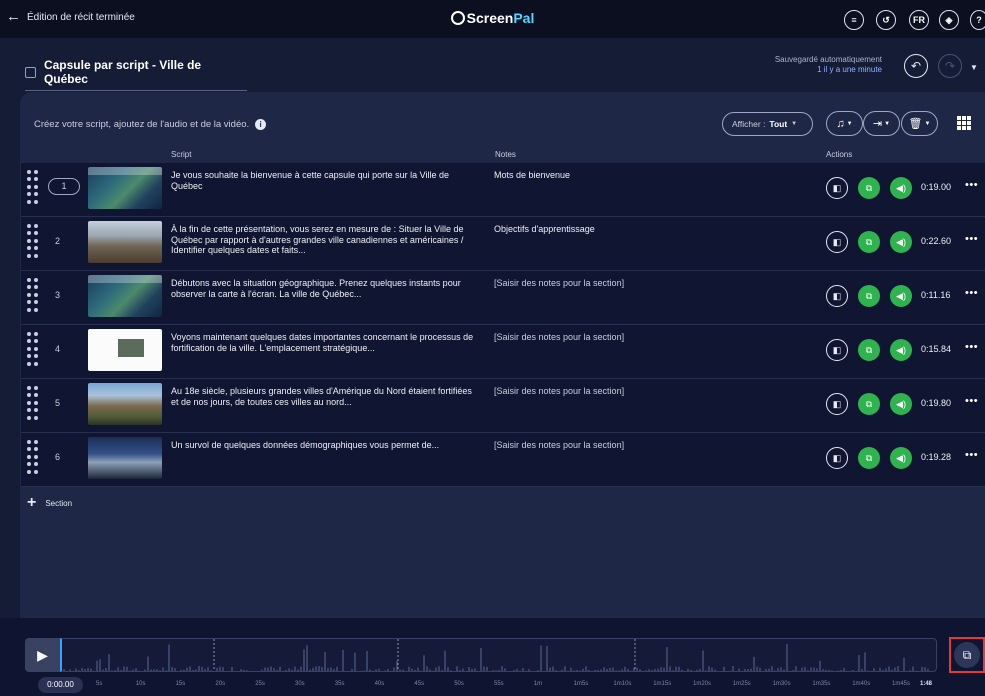 The height and width of the screenshot is (696, 985). I want to click on chevron-down-icon: ▼, so click(974, 67).